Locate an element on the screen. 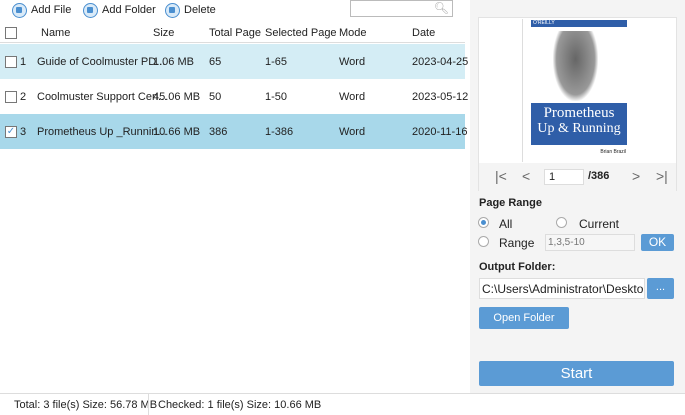 This screenshot has height=415, width=685. search-input: 🔍︎ is located at coordinates (401, 8).